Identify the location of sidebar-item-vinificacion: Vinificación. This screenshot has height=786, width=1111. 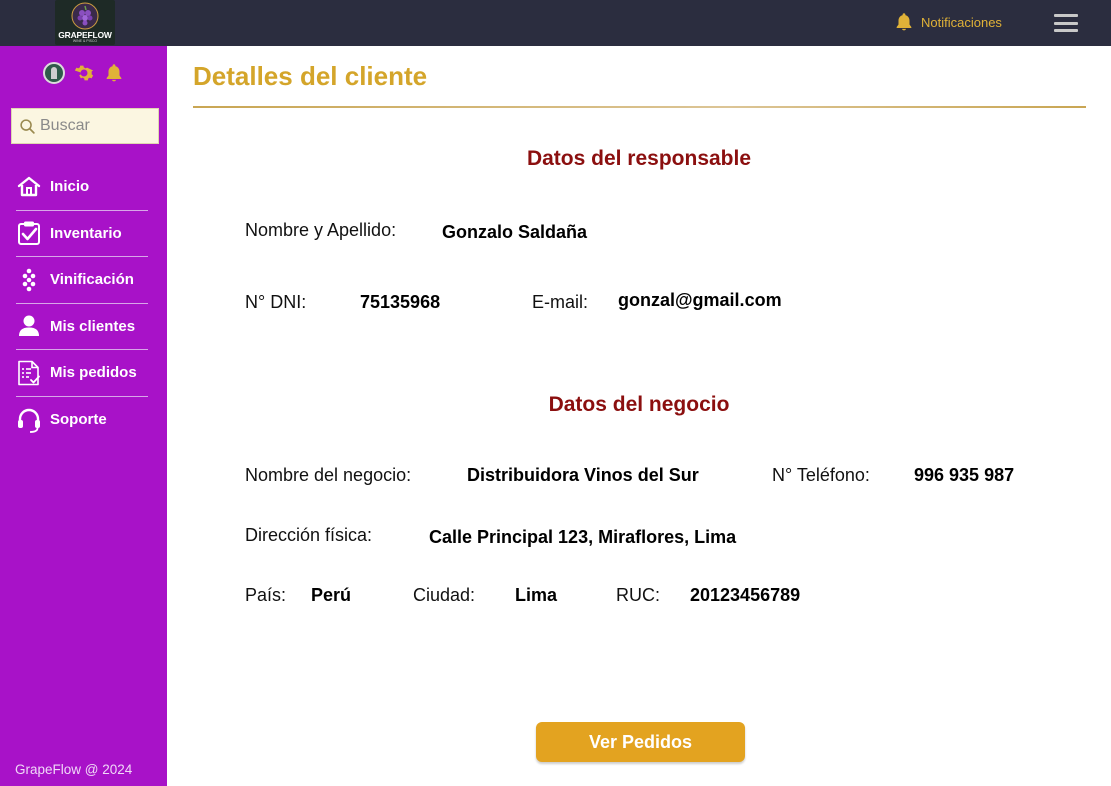
(82, 280).